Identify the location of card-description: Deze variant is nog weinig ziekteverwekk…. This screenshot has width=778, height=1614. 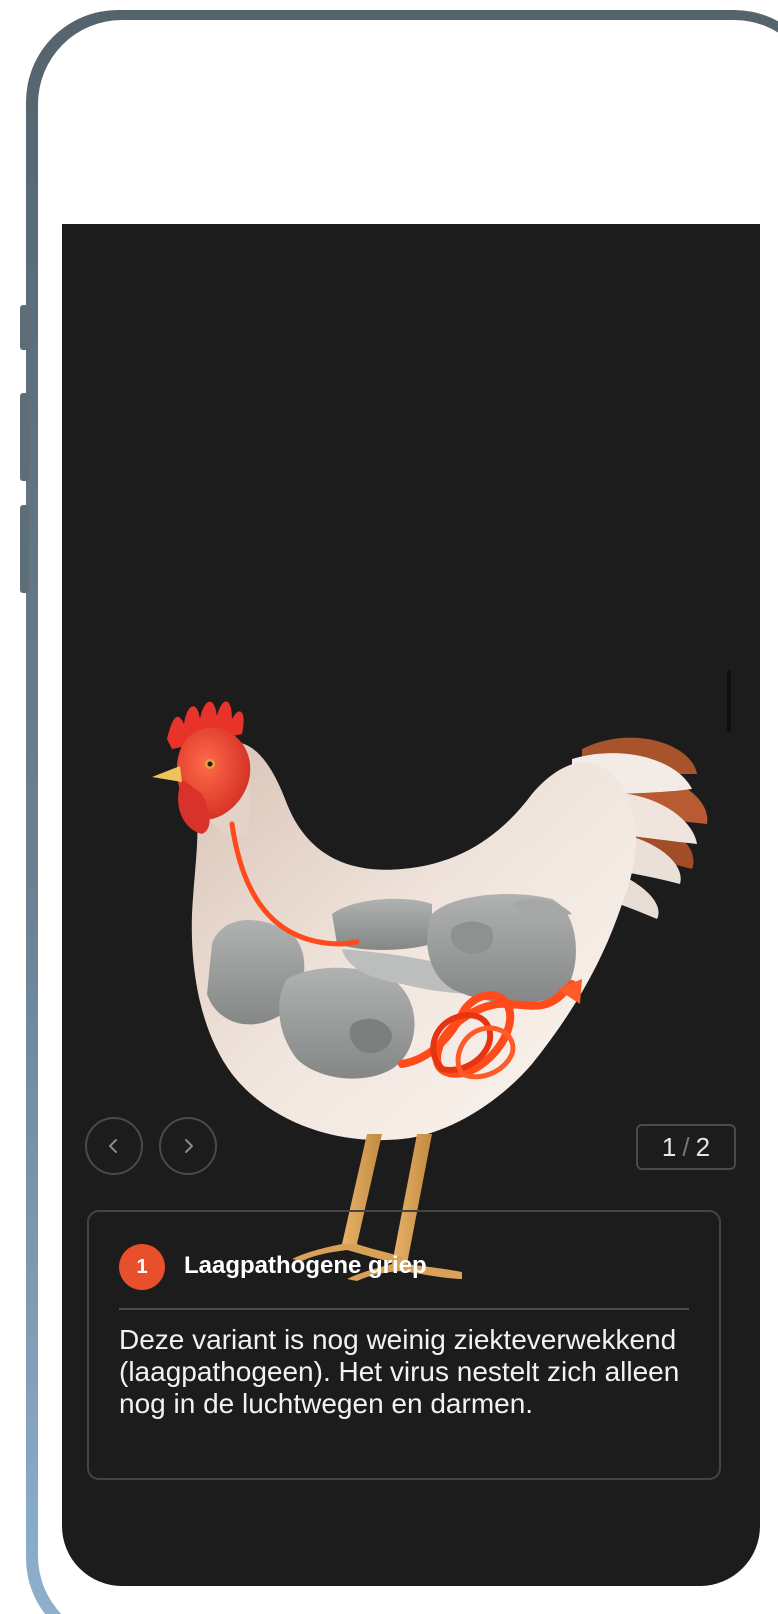
(399, 1371).